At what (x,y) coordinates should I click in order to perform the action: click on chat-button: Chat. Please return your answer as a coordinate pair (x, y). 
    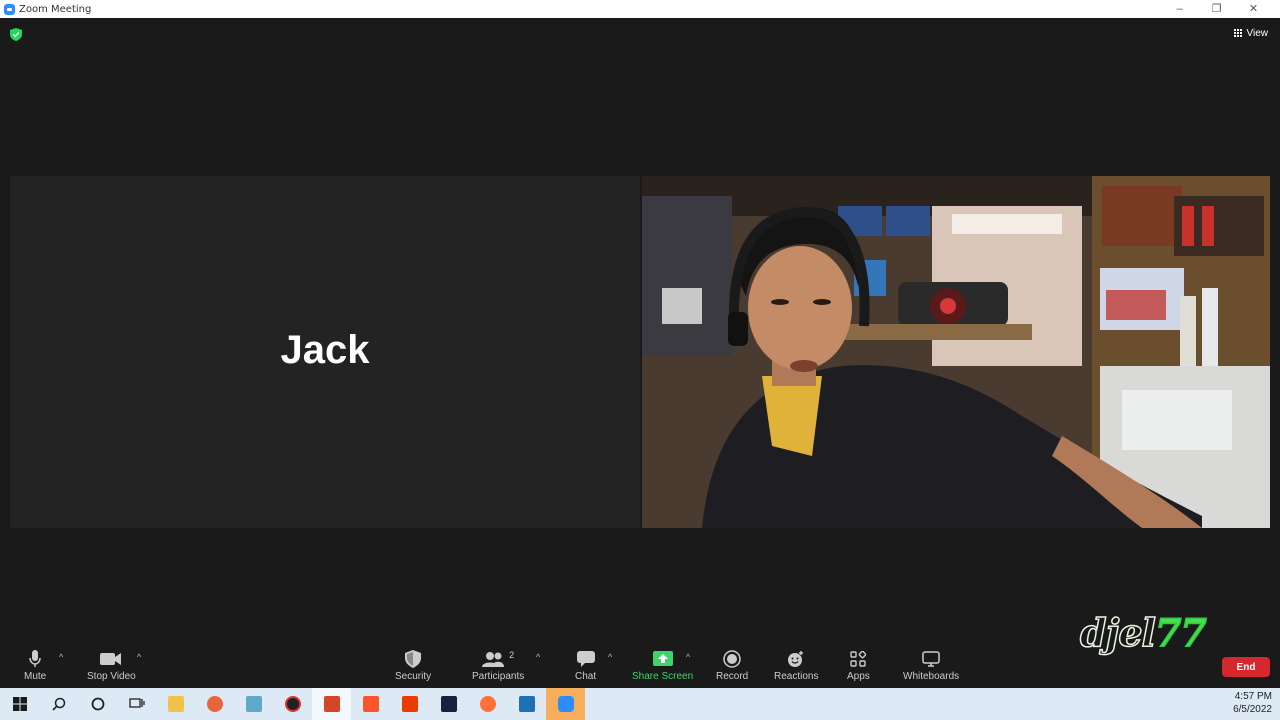
    Looking at the image, I should click on (585, 665).